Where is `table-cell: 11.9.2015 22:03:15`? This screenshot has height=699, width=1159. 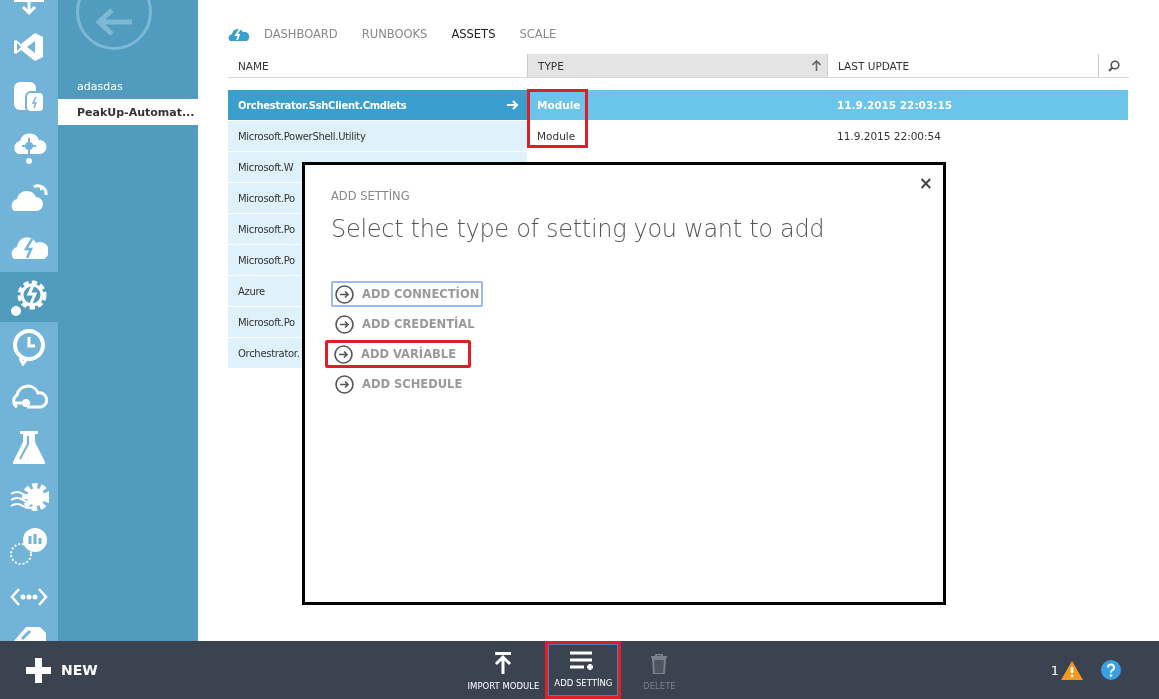 table-cell: 11.9.2015 22:03:15 is located at coordinates (977, 105).